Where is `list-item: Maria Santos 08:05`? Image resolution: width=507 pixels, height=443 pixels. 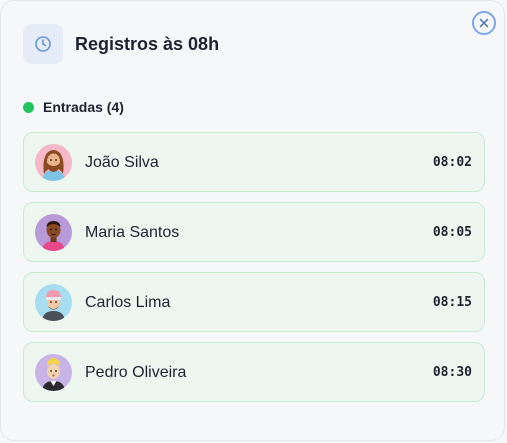 list-item: Maria Santos 08:05 is located at coordinates (254, 232).